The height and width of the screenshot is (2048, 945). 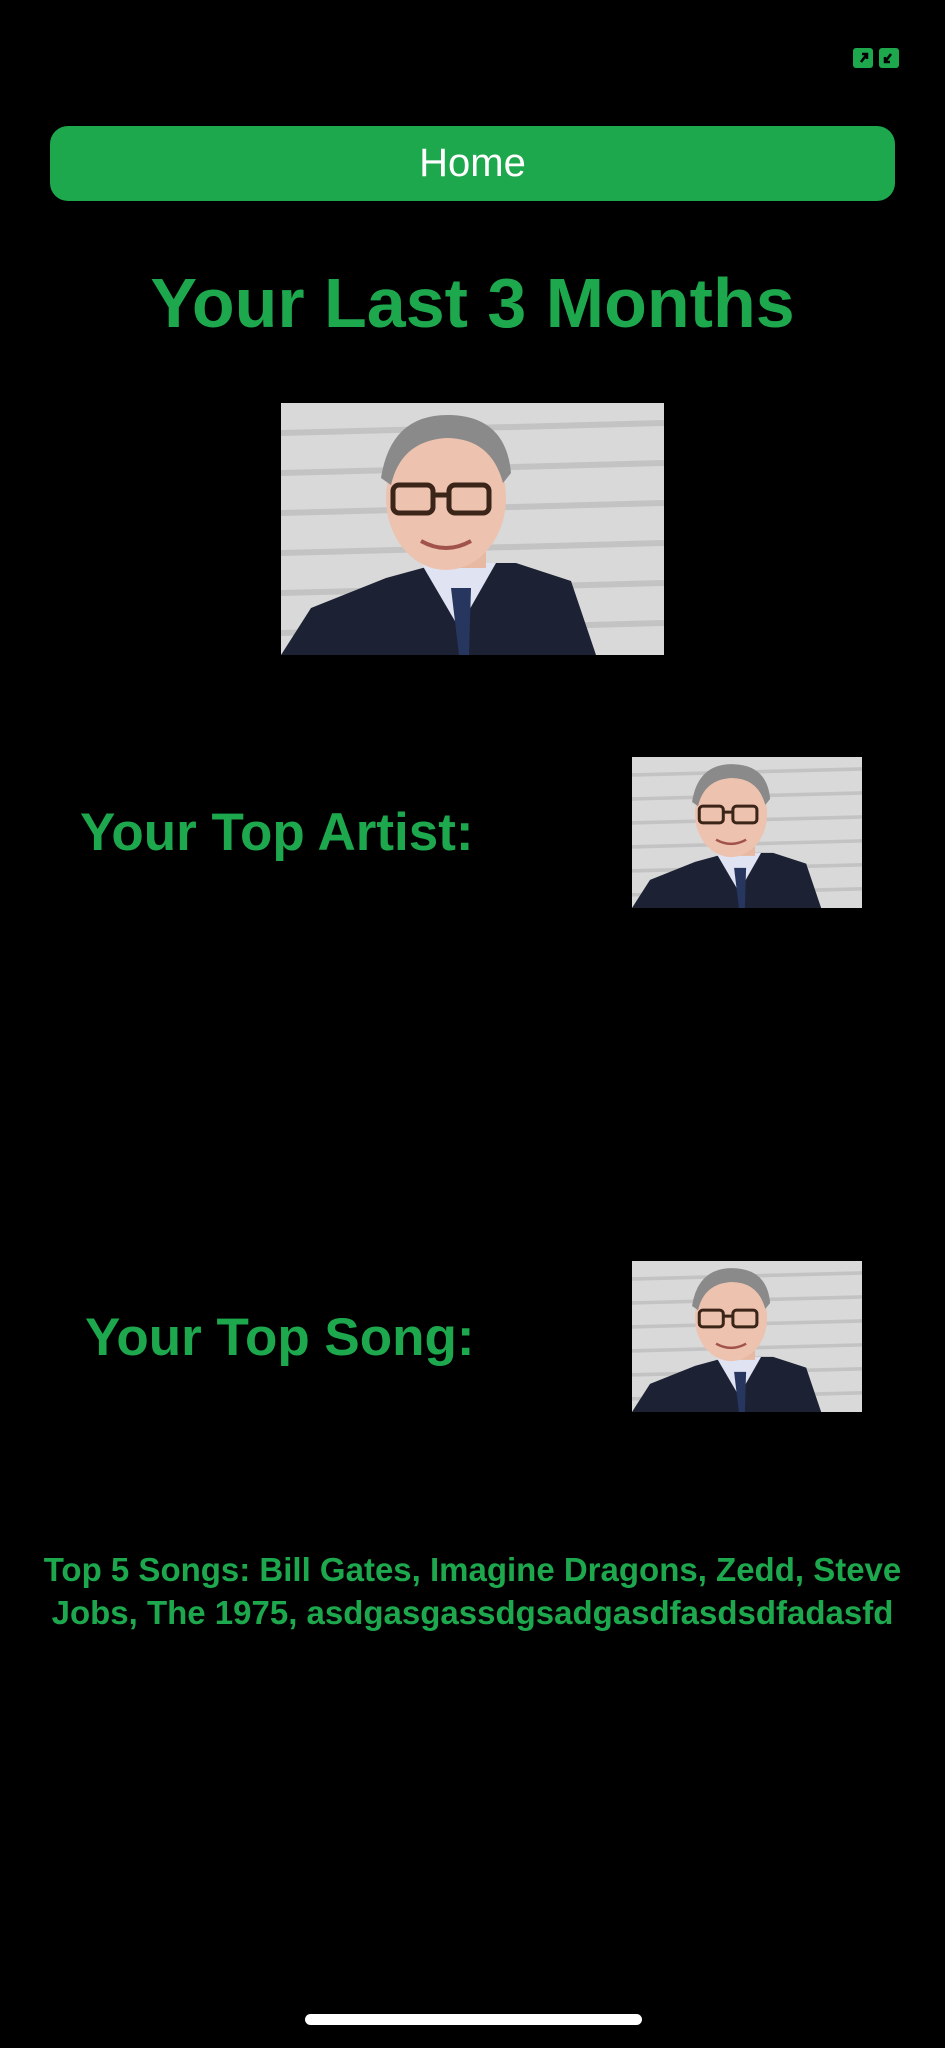 What do you see at coordinates (472, 303) in the screenshot?
I see `page-title: Your Last 3 Months` at bounding box center [472, 303].